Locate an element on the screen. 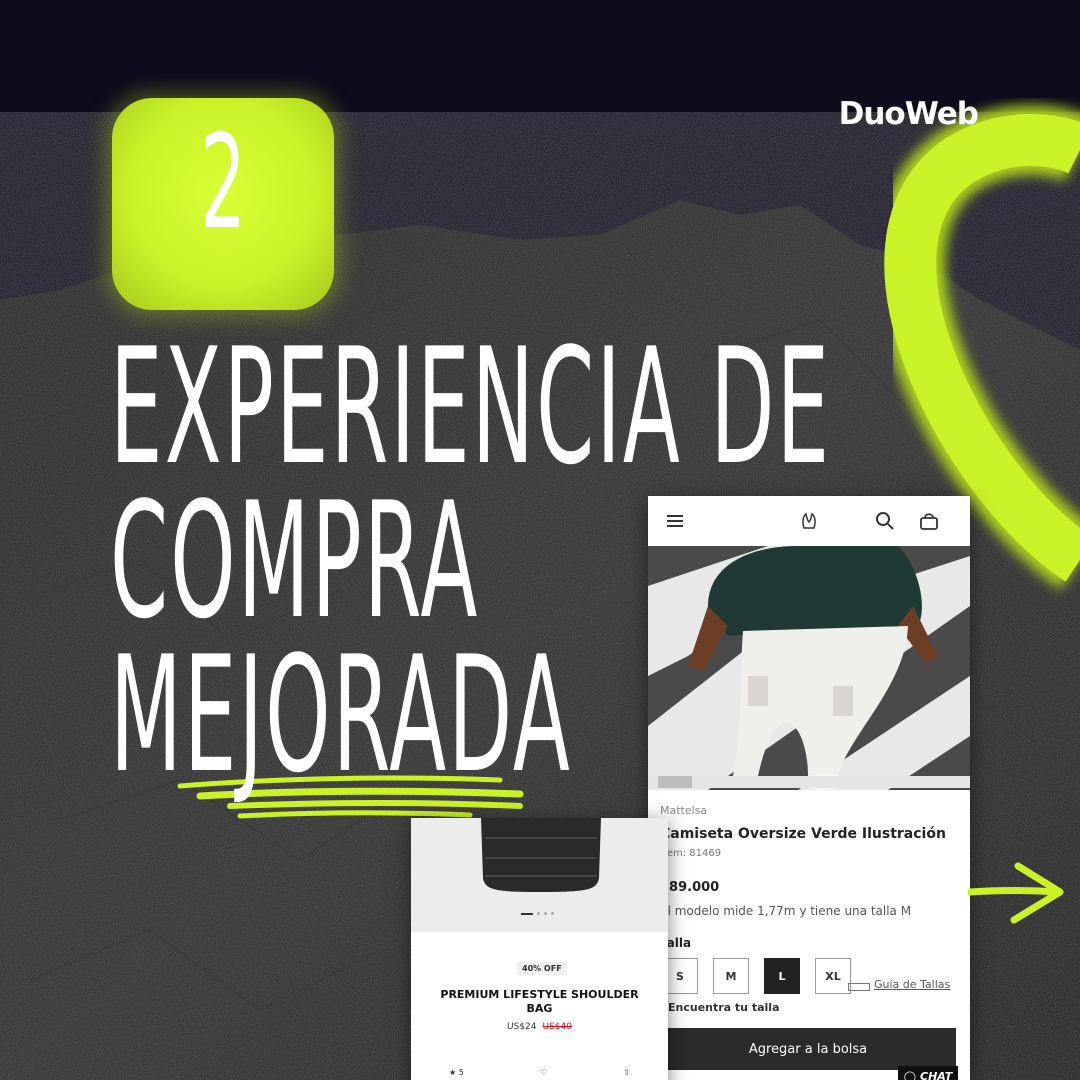 This screenshot has height=1080, width=1080. carousel-dots is located at coordinates (537, 913).